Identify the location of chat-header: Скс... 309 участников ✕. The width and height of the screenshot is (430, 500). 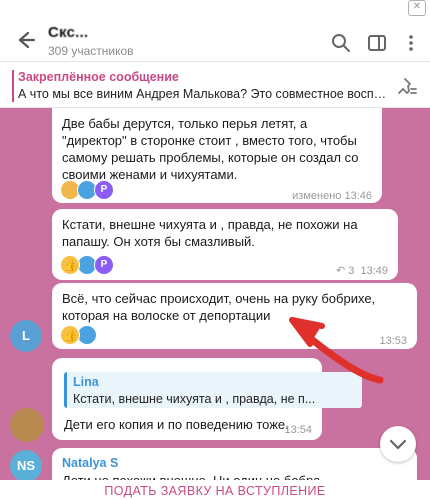
(215, 31).